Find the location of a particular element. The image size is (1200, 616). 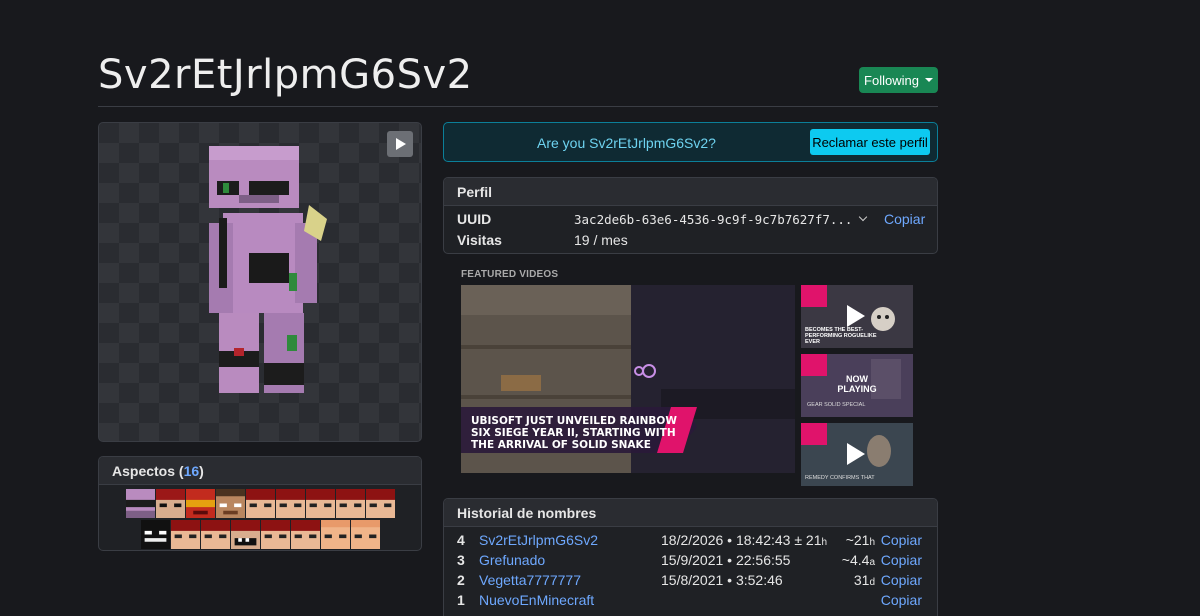

thumb-caption: REMEDY CONFIRMS THAT is located at coordinates (840, 478).